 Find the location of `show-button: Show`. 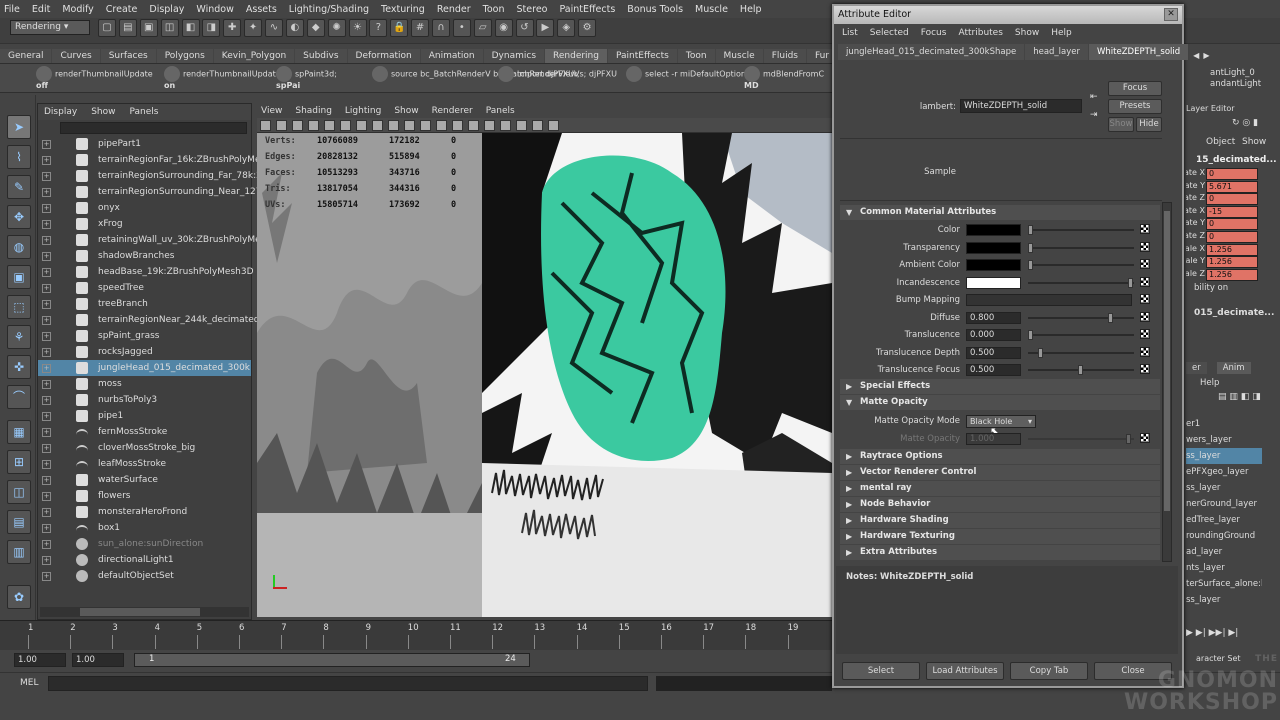

show-button: Show is located at coordinates (1121, 124).